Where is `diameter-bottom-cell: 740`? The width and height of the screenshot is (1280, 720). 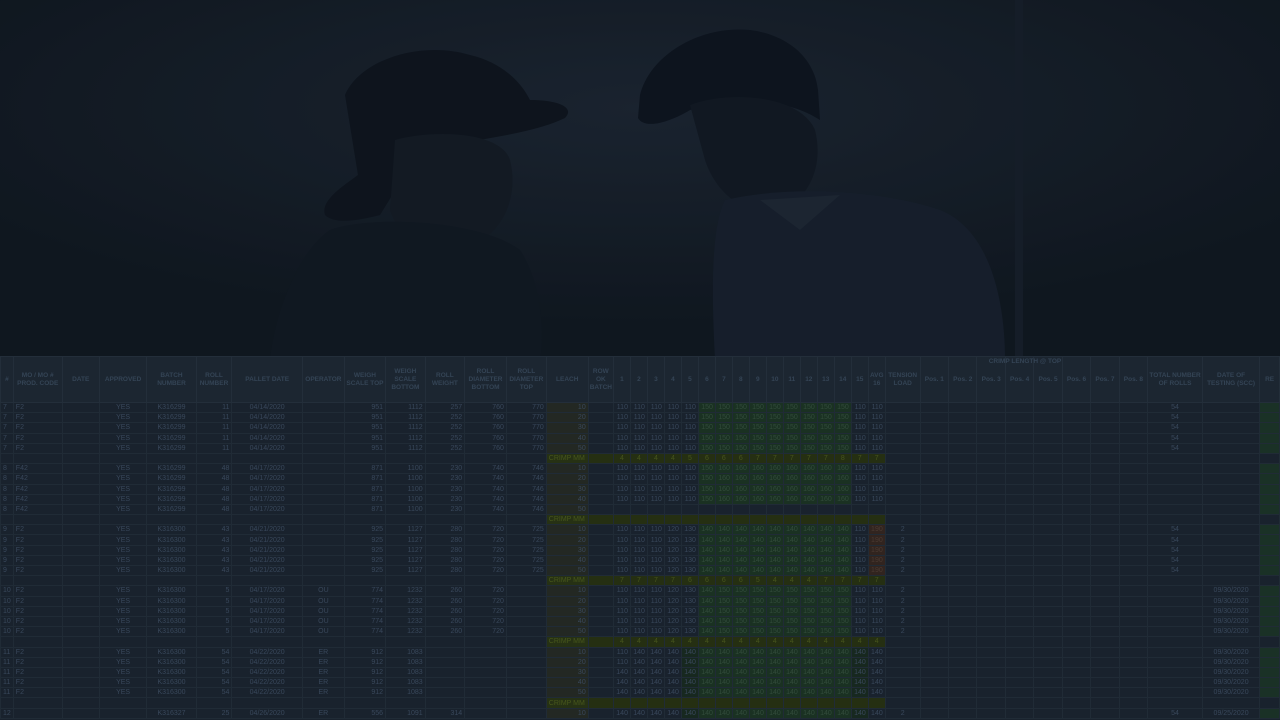 diameter-bottom-cell: 740 is located at coordinates (485, 489).